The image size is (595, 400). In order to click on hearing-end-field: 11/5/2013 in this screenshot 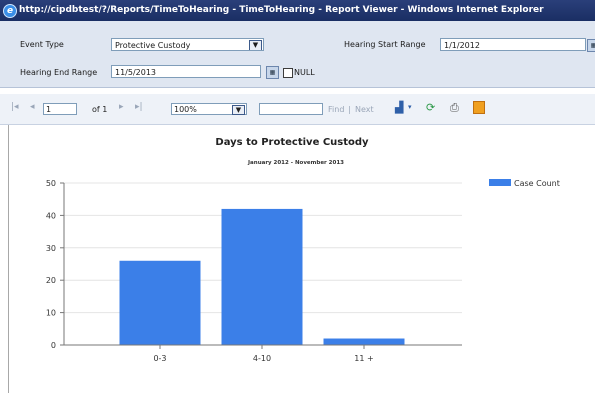, I will do `click(186, 71)`.